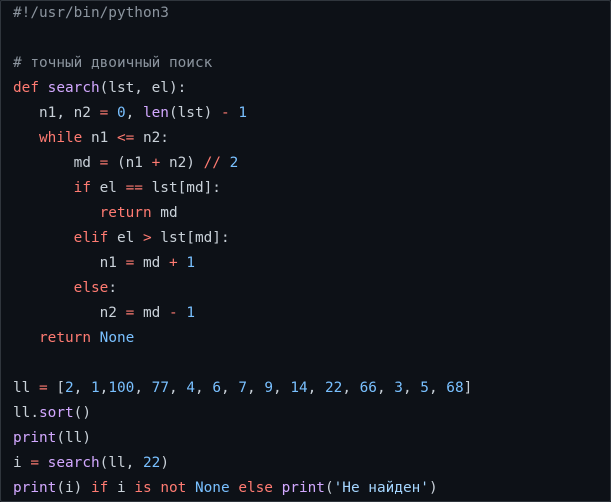 This screenshot has height=502, width=611. Describe the element at coordinates (190, 388) in the screenshot. I see `token-number: 4` at that location.